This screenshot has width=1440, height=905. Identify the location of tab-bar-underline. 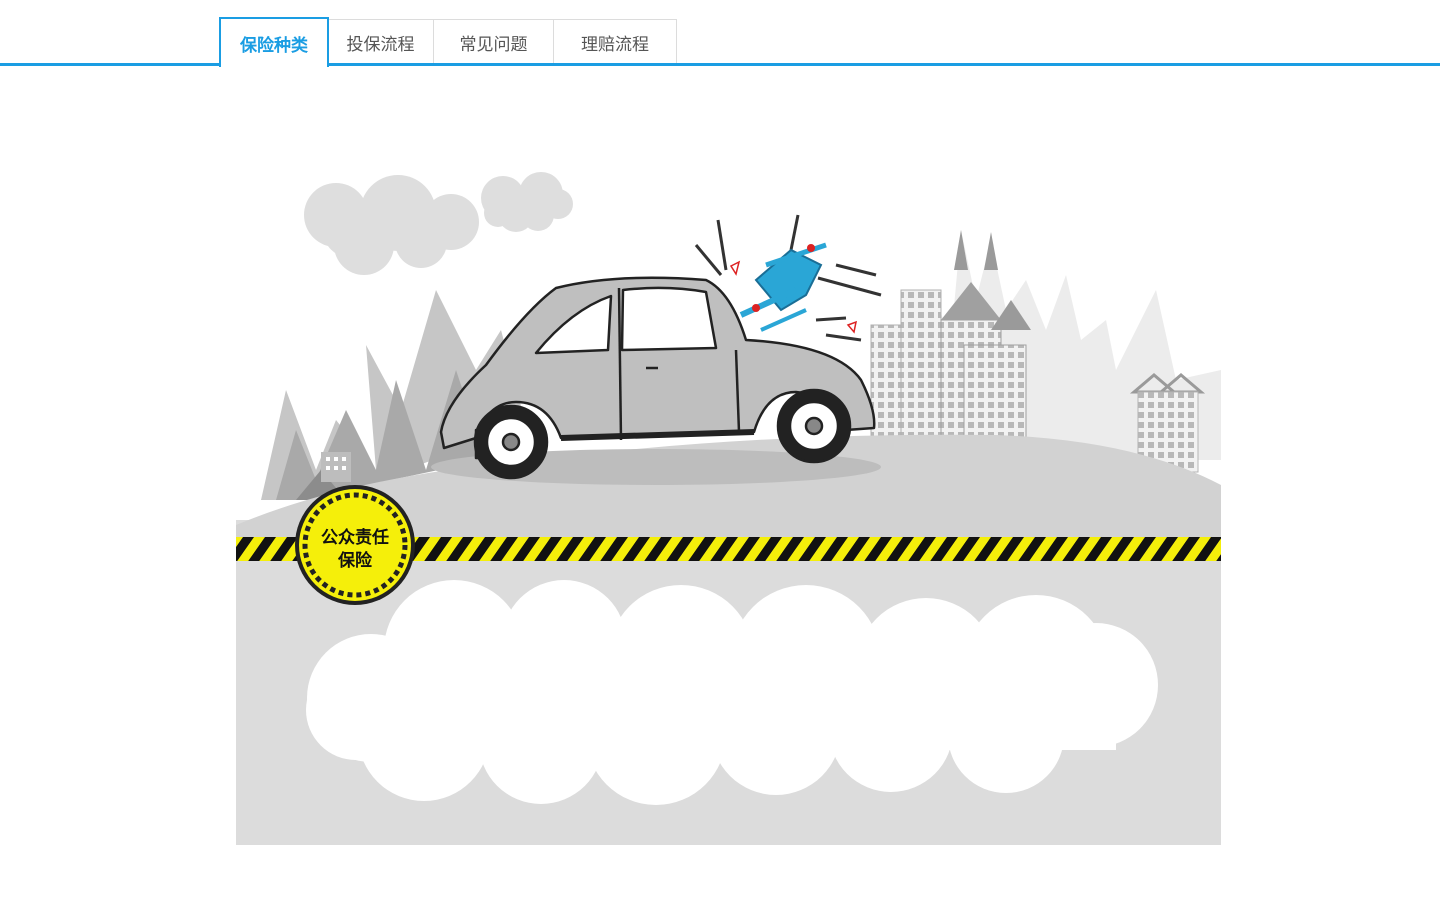
(720, 64).